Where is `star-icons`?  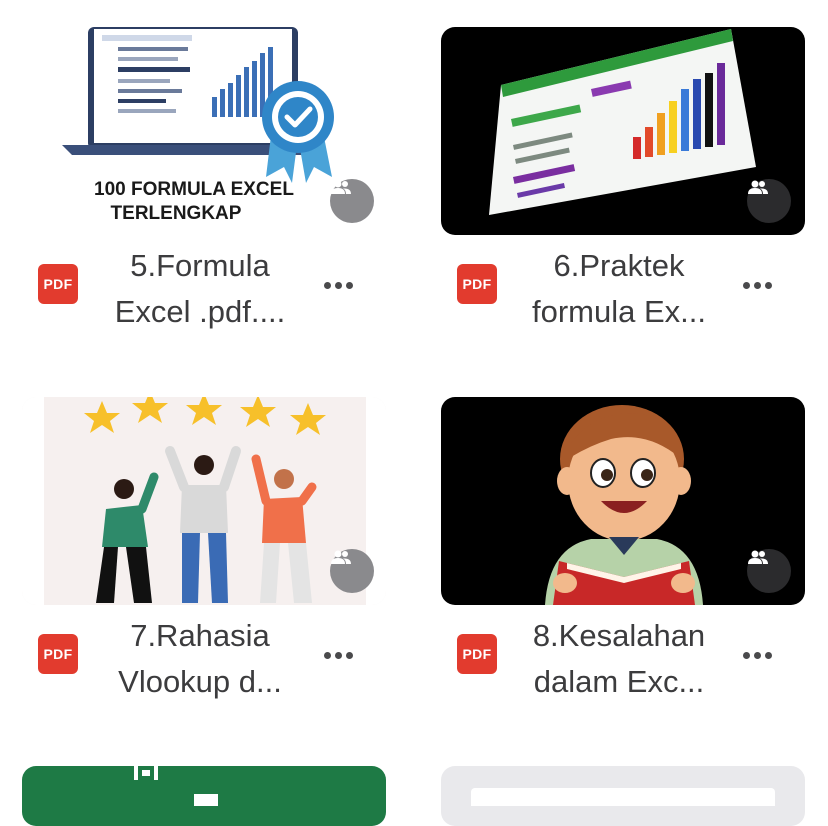
star-icons is located at coordinates (205, 416).